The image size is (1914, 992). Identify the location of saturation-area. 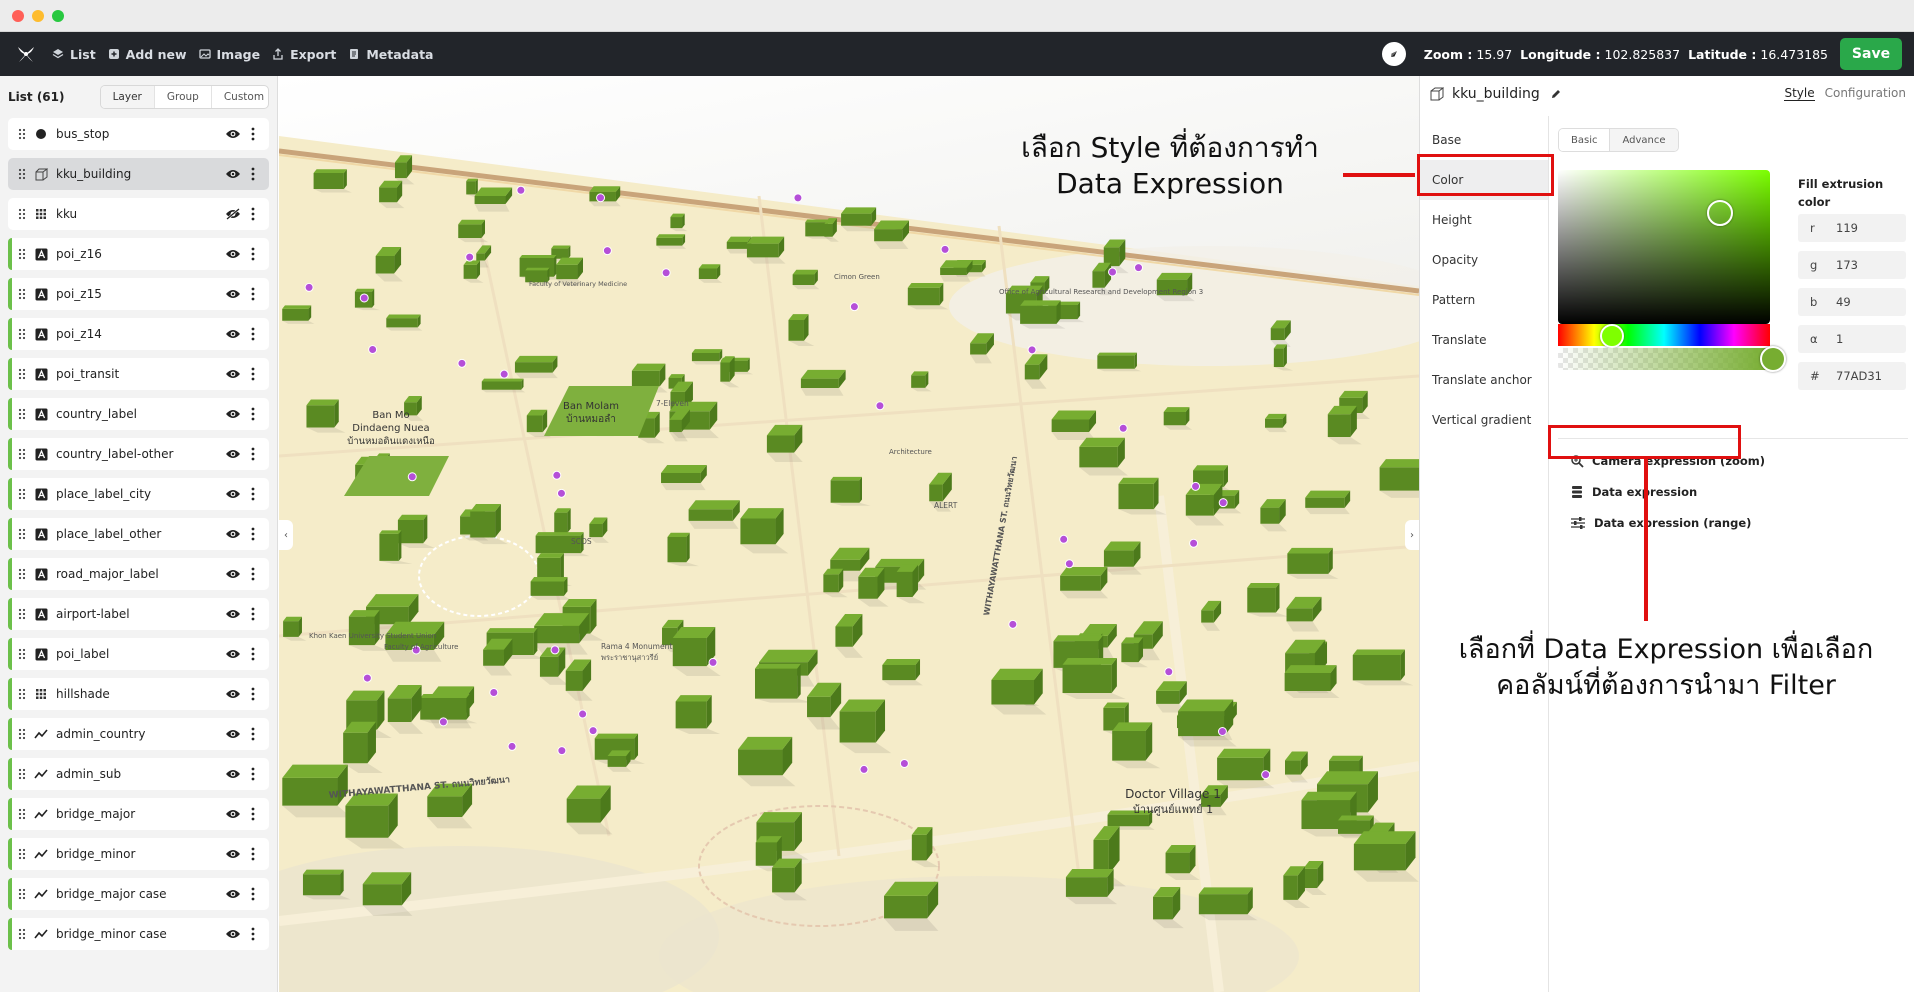
(1664, 247).